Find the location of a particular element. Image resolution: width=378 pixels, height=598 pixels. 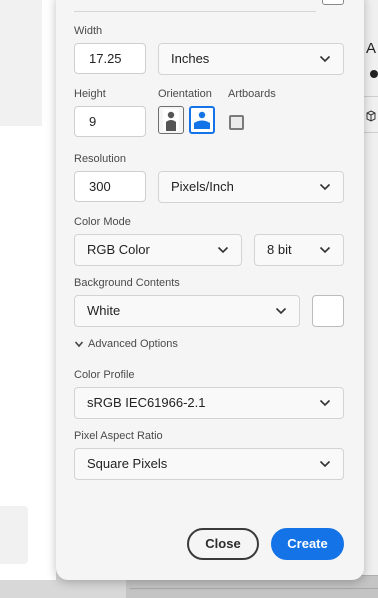

color-mode-value: RGB Color is located at coordinates (118, 249).